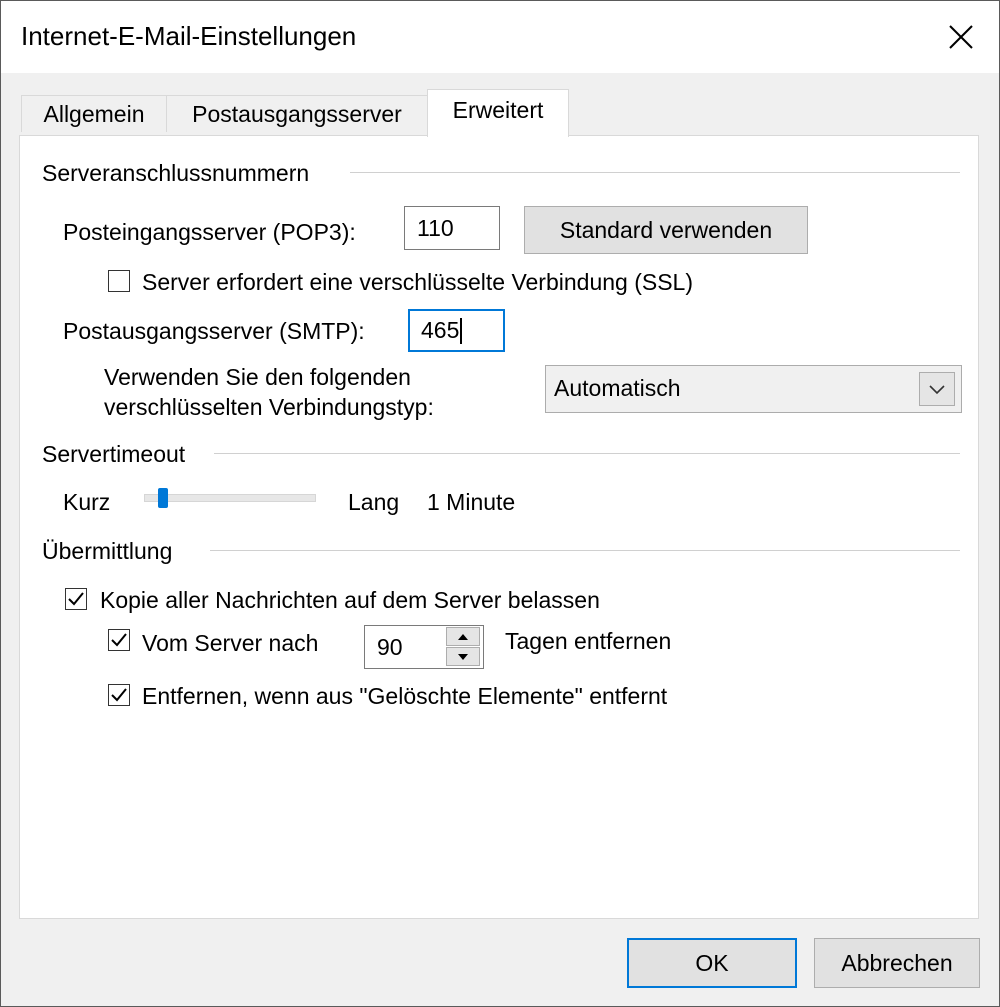  Describe the element at coordinates (119, 281) in the screenshot. I see `ssl-checkbox` at that location.